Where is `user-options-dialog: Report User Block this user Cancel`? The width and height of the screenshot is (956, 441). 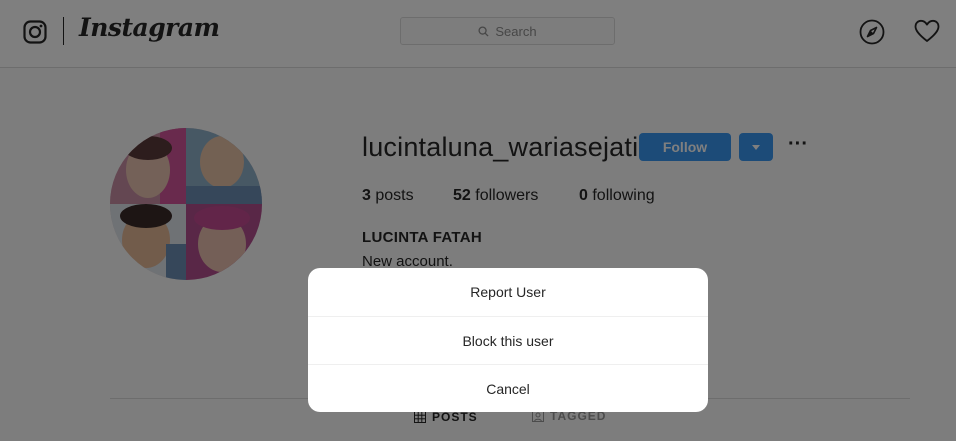 user-options-dialog: Report User Block this user Cancel is located at coordinates (508, 340).